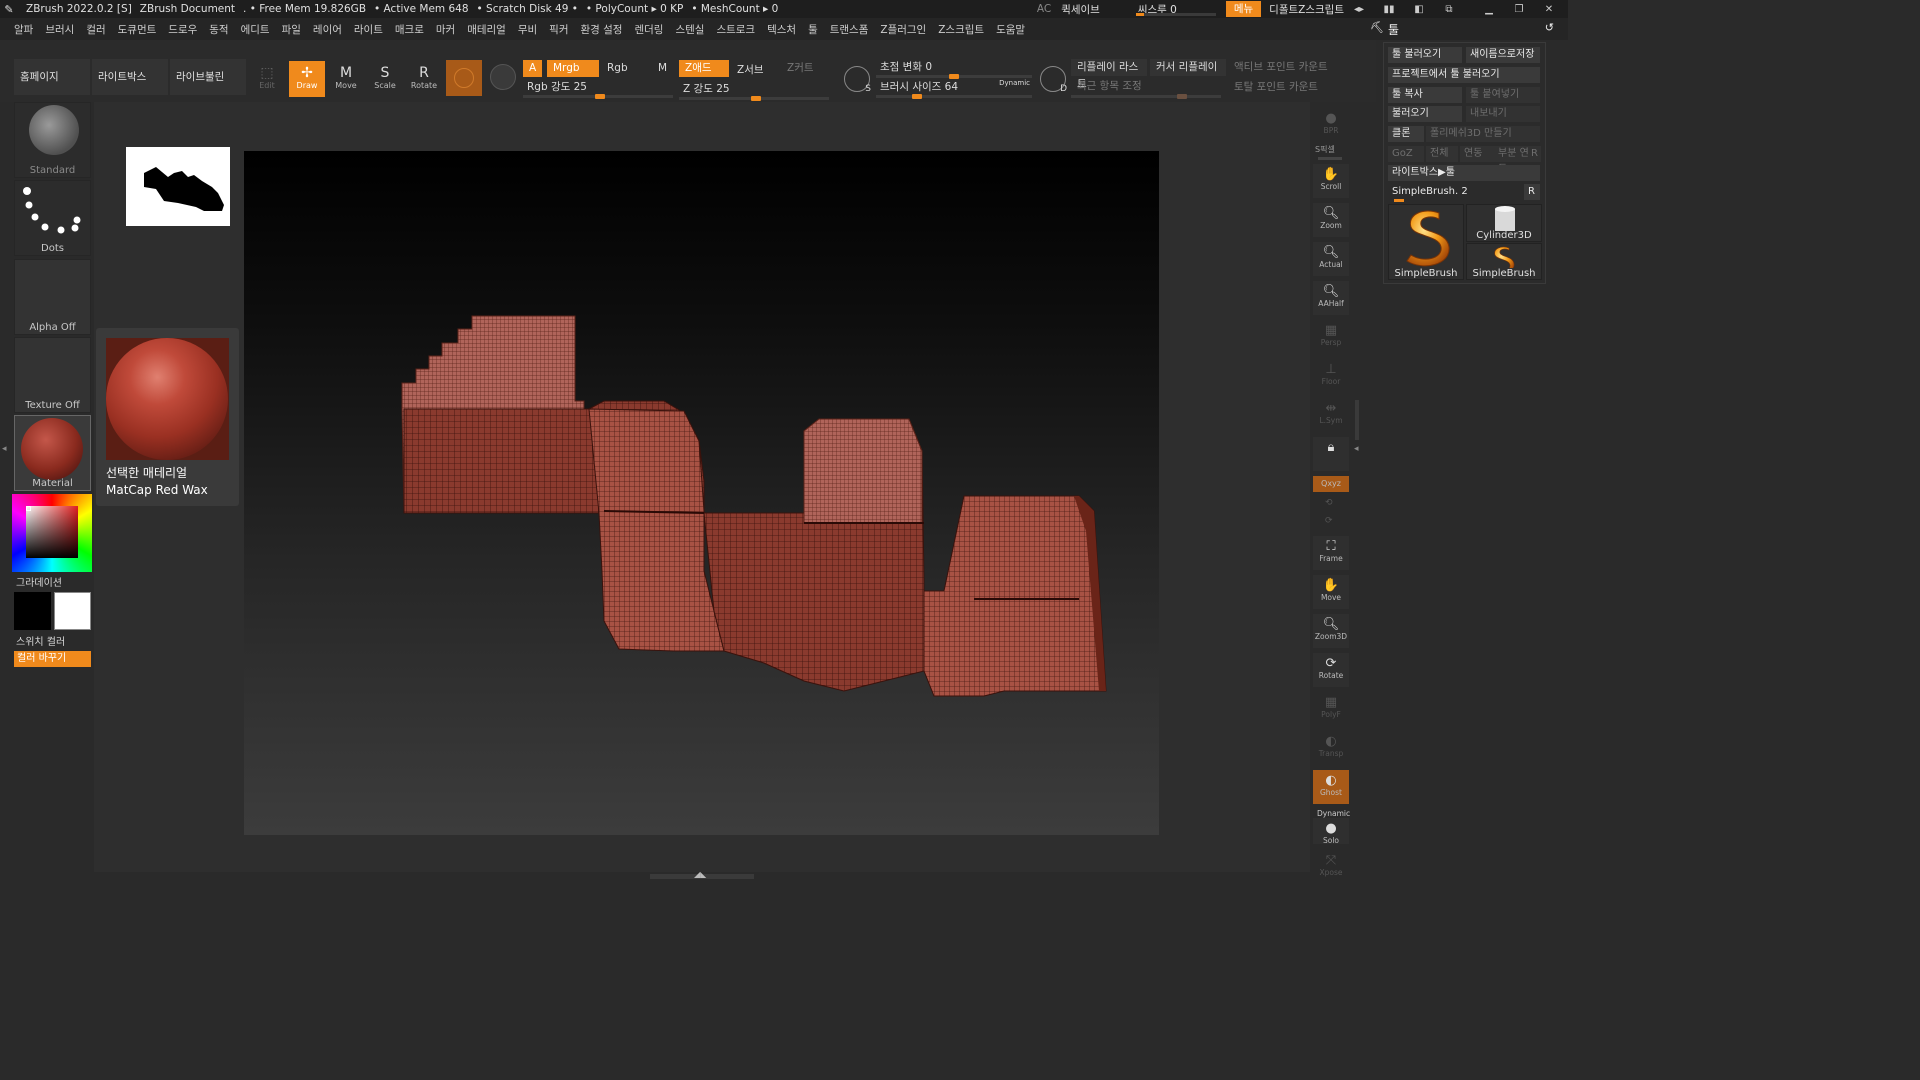 The image size is (1920, 1080). What do you see at coordinates (1406, 154) in the screenshot?
I see `goz-button: GoZ` at bounding box center [1406, 154].